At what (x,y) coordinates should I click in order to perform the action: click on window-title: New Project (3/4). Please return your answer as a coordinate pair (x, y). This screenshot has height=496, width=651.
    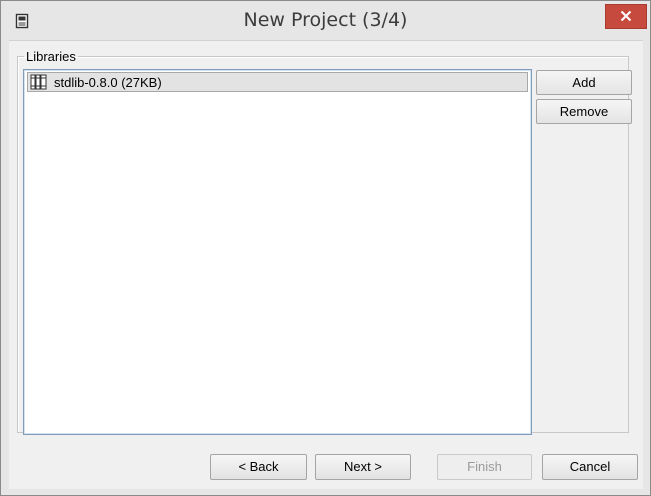
    Looking at the image, I should click on (325, 20).